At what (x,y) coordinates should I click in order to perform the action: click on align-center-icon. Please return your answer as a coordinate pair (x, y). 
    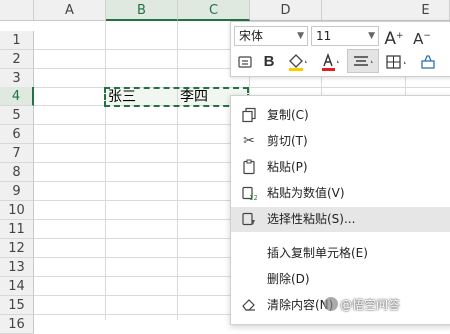
    Looking at the image, I should click on (363, 61).